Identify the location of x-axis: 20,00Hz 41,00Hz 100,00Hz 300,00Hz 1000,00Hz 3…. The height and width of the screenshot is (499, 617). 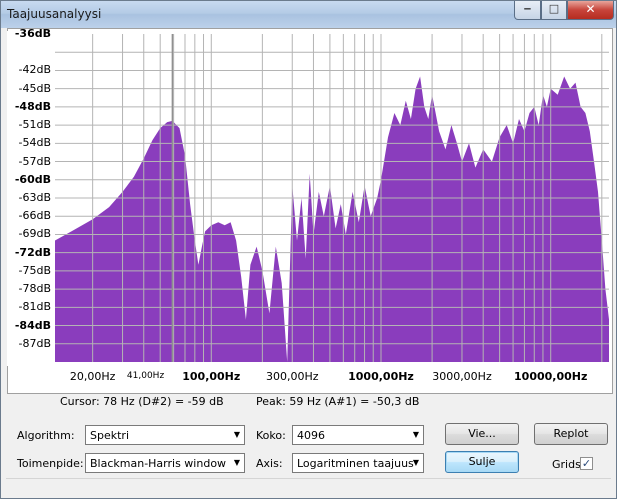
(332, 377).